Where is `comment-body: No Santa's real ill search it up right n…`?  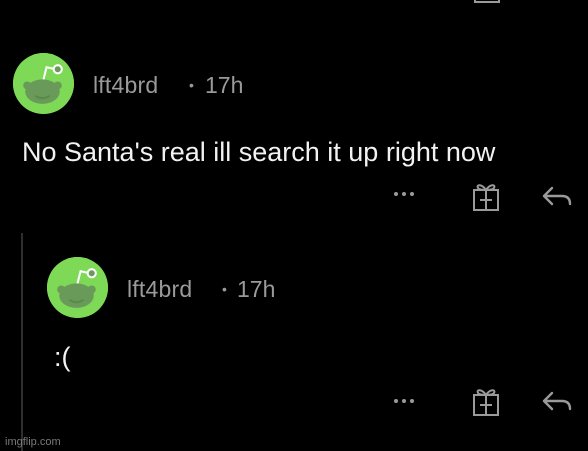
comment-body: No Santa's real ill search it up right n… is located at coordinates (259, 152).